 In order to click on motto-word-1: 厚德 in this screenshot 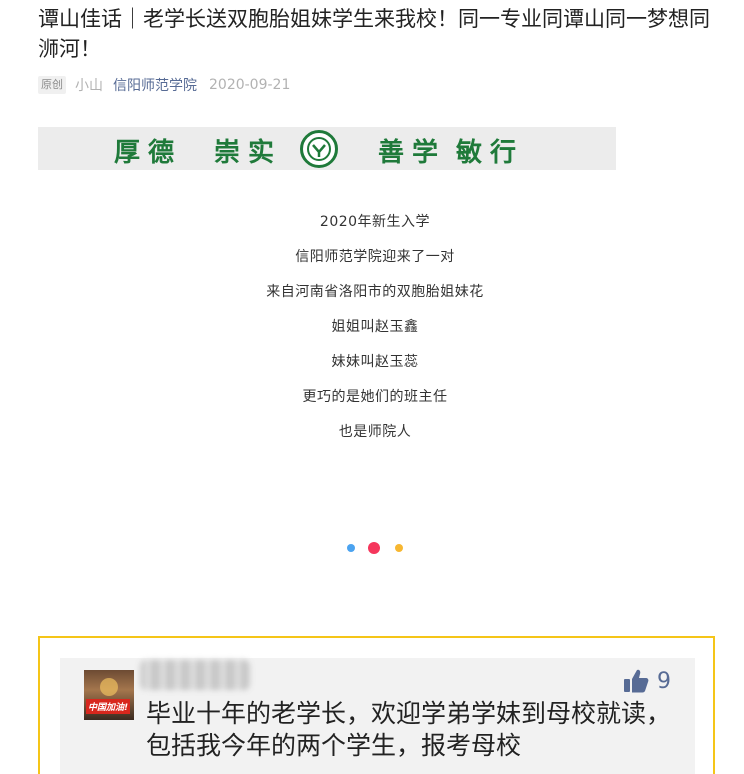, I will do `click(148, 153)`.